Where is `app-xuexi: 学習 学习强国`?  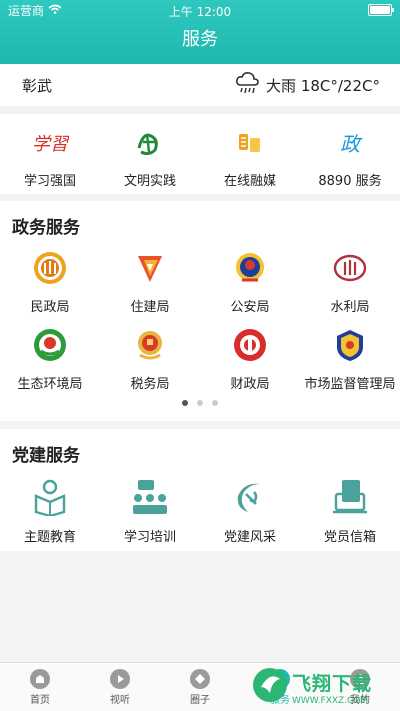
app-xuexi: 学習 学习强国 is located at coordinates (50, 157).